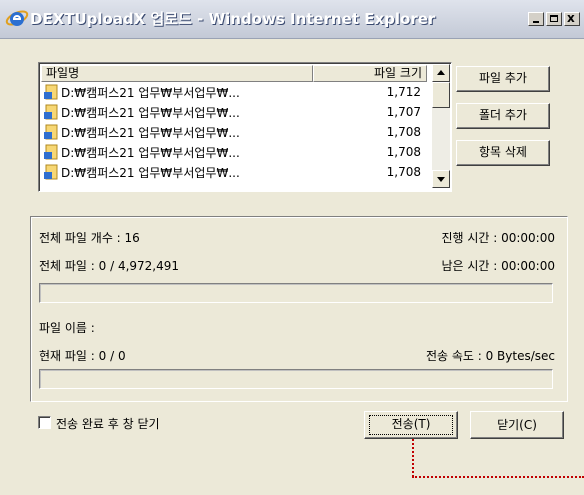 The width and height of the screenshot is (584, 495). I want to click on table-row: D:₩캠퍼스21 업무₩부서업무₩... 1,707, so click(234, 112).